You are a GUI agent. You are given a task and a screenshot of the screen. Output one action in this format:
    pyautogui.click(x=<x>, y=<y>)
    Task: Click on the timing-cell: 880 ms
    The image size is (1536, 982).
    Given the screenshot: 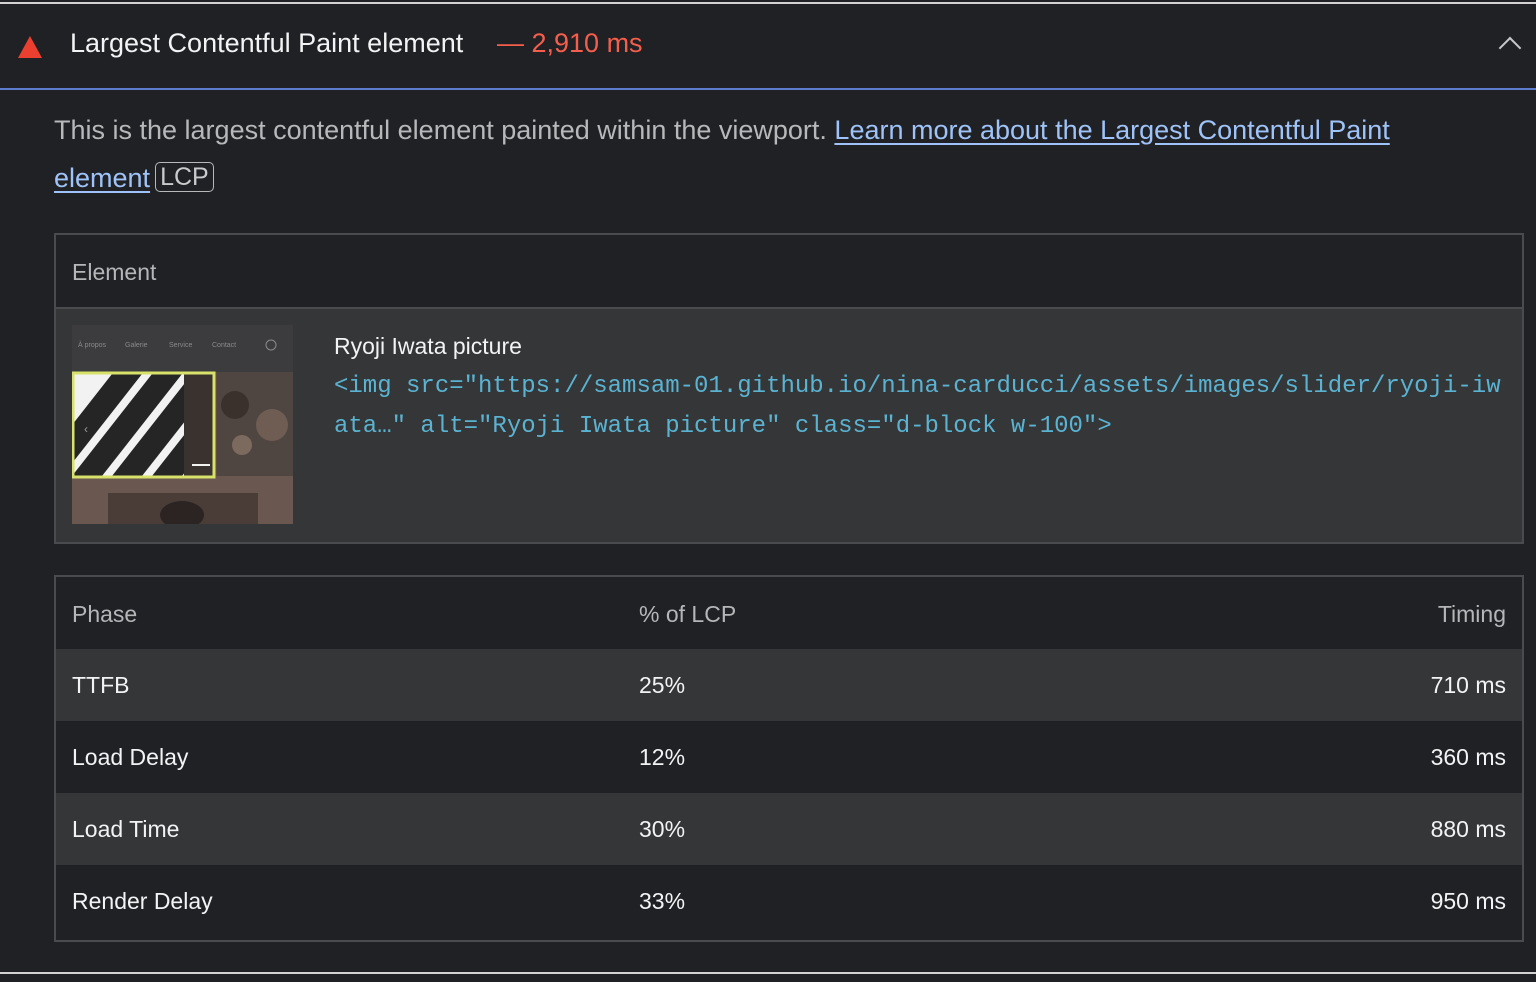 What is the action you would take?
    pyautogui.click(x=1468, y=829)
    